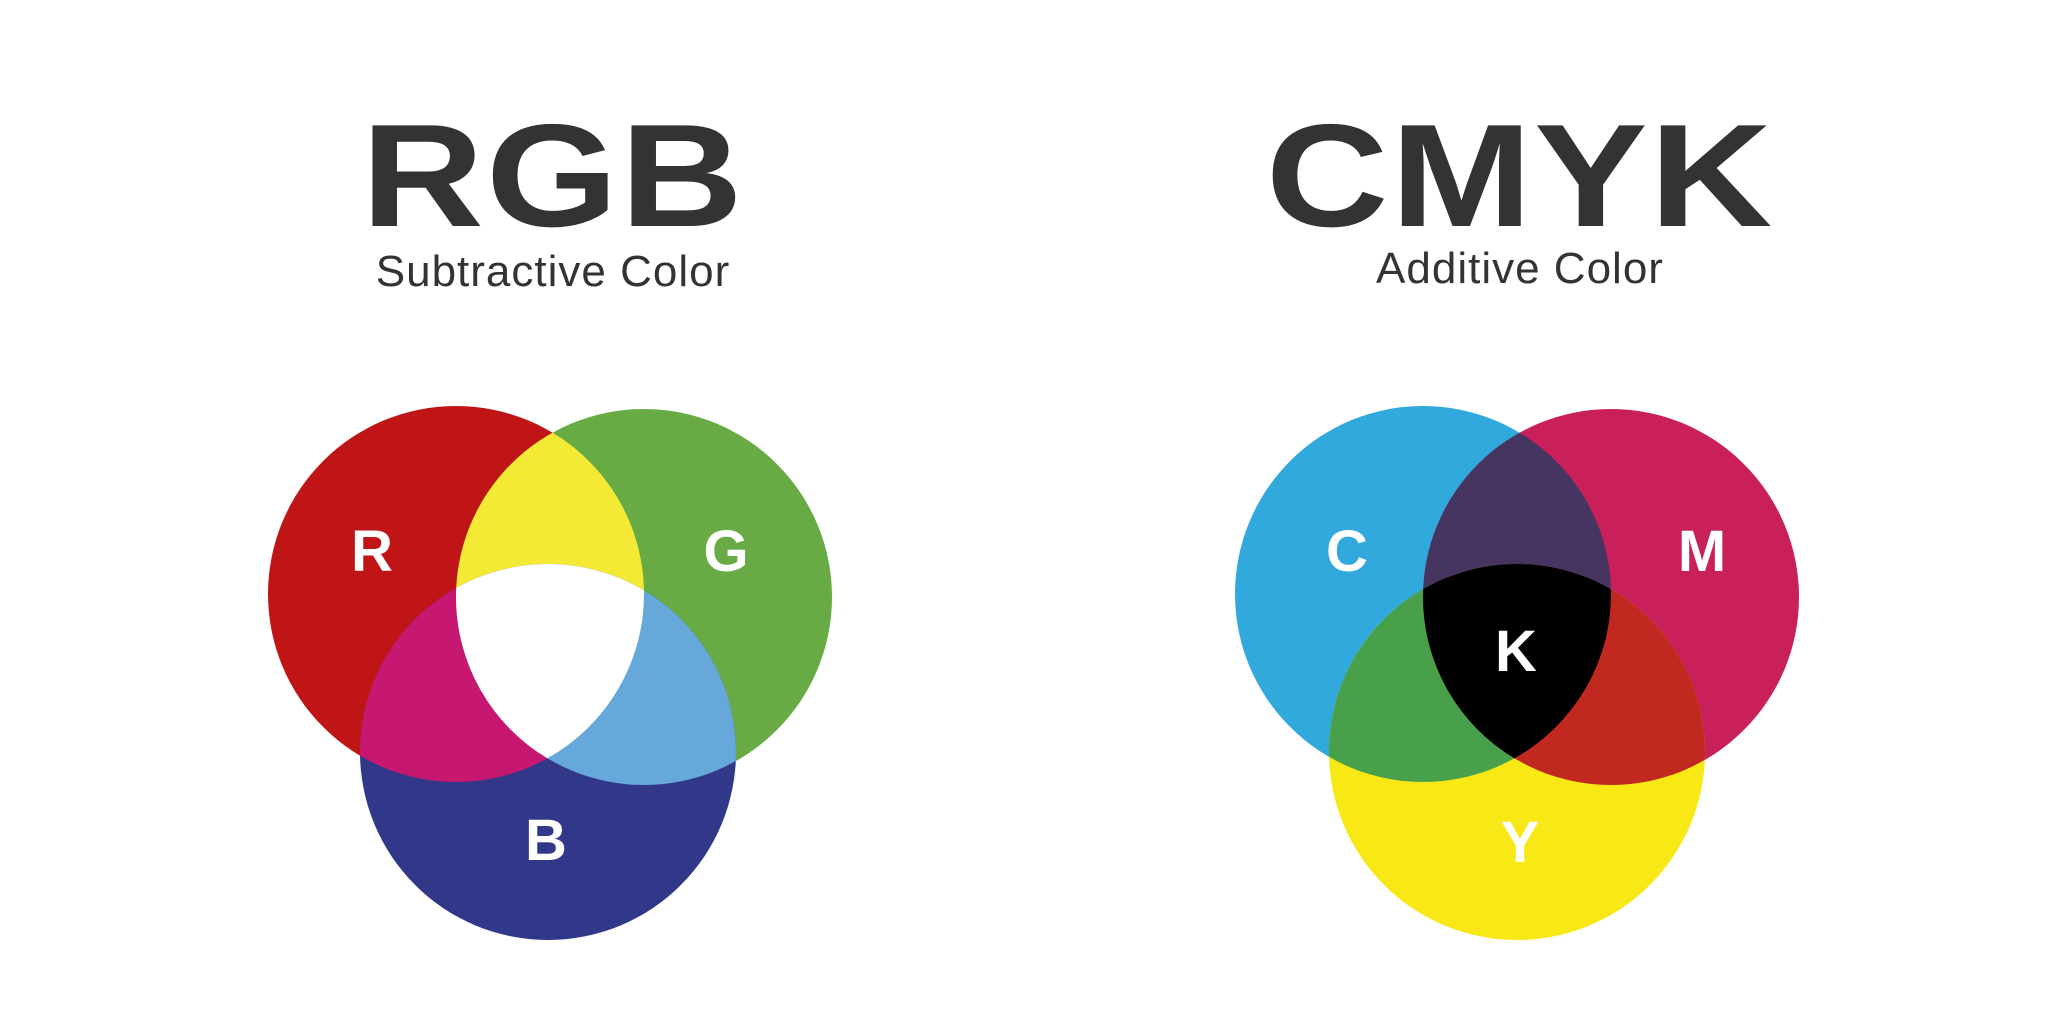 This screenshot has height=1026, width=2063. I want to click on cmyk-venn-diagram: C M Y K, so click(1517, 673).